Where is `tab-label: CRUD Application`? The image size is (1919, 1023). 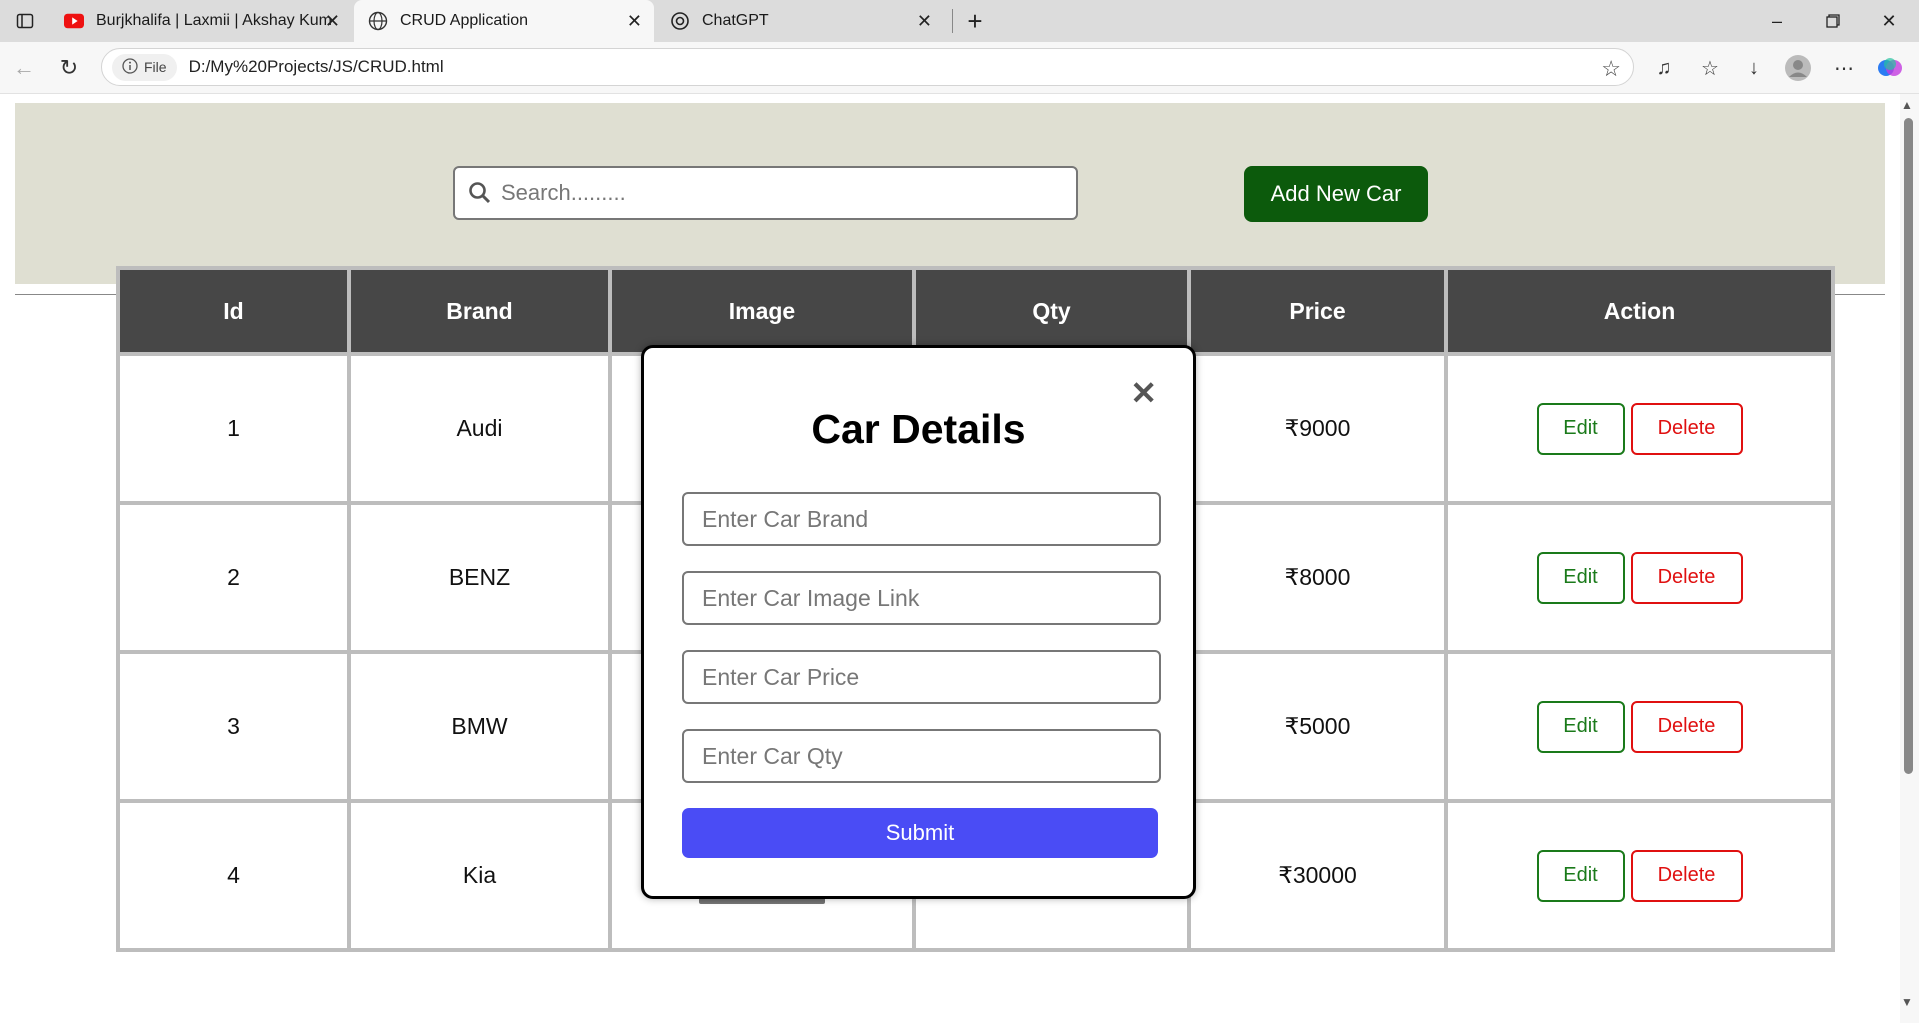 tab-label: CRUD Application is located at coordinates (464, 20).